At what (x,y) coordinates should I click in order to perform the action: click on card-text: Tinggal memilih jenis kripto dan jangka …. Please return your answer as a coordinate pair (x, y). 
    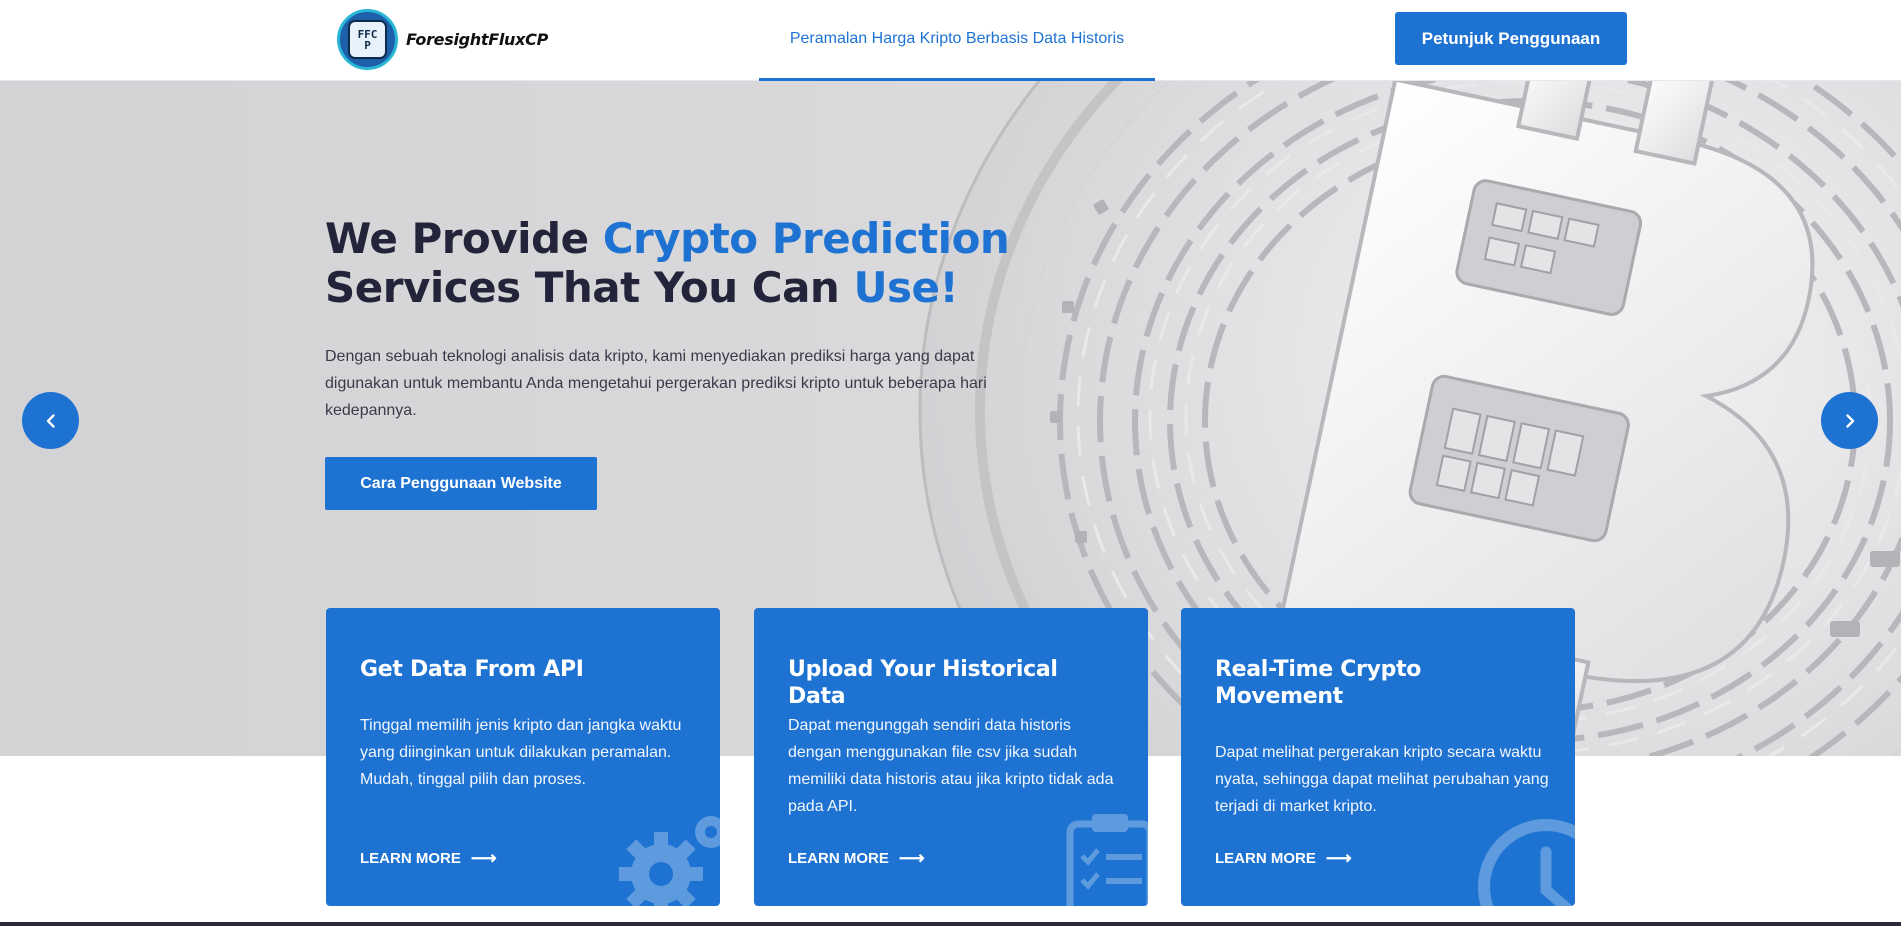
    Looking at the image, I should click on (521, 752).